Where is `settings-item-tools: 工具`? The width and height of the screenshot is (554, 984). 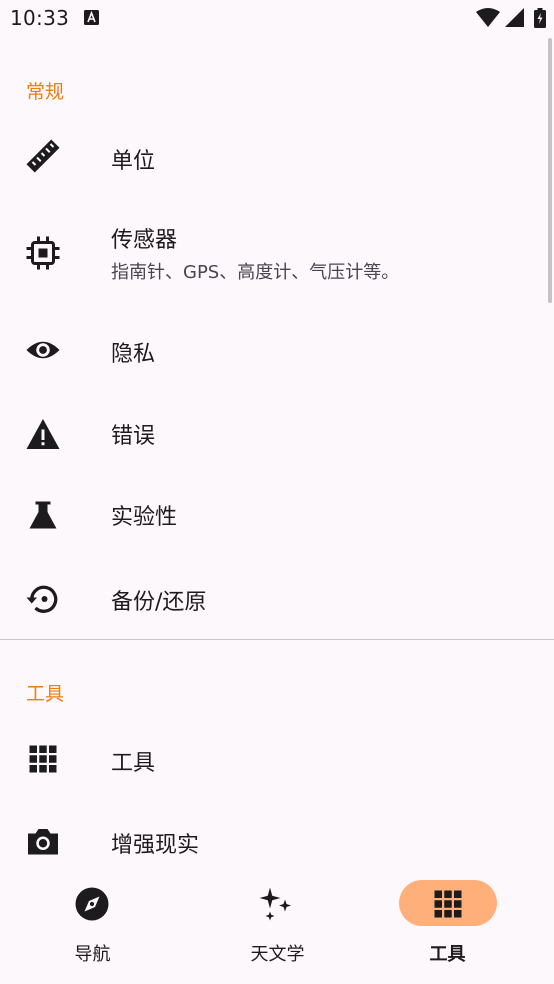 settings-item-tools: 工具 is located at coordinates (277, 760).